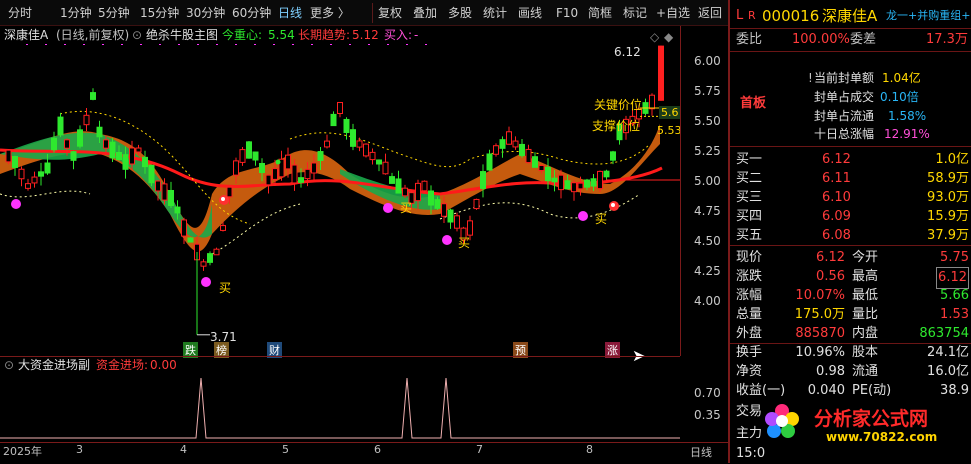 Image resolution: width=971 pixels, height=464 pixels. Describe the element at coordinates (863, 39) in the screenshot. I see `weicha-label: 委差` at that location.